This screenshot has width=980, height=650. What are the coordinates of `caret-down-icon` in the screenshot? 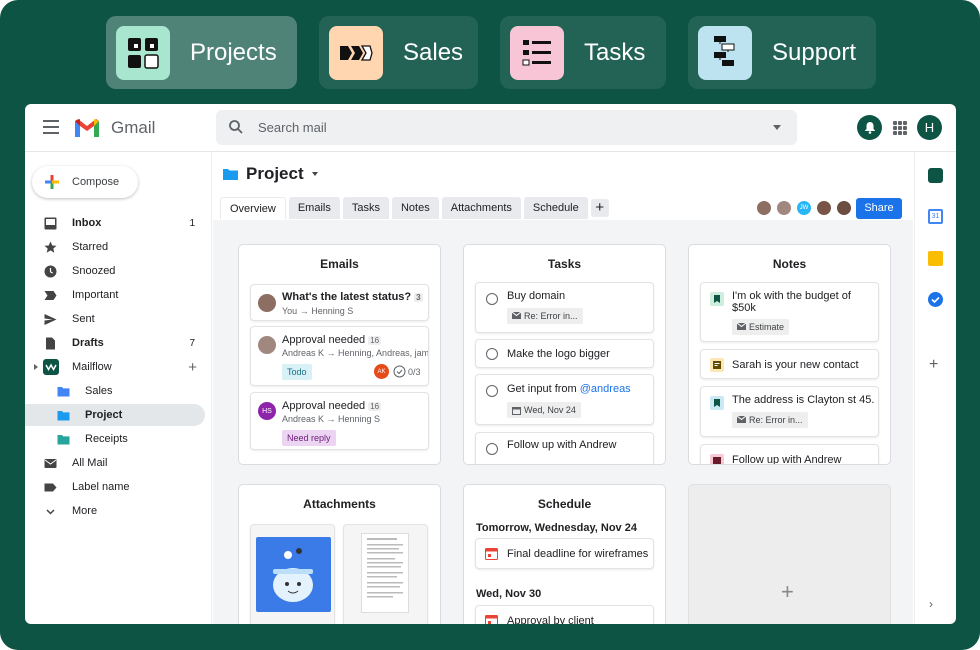 It's located at (314, 174).